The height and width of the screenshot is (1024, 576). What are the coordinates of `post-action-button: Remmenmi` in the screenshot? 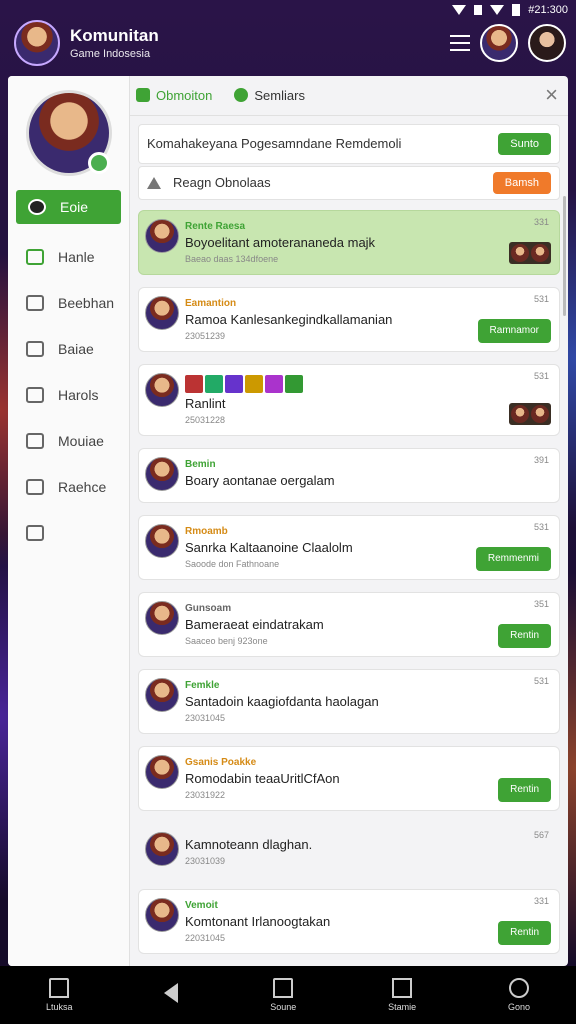 It's located at (513, 558).